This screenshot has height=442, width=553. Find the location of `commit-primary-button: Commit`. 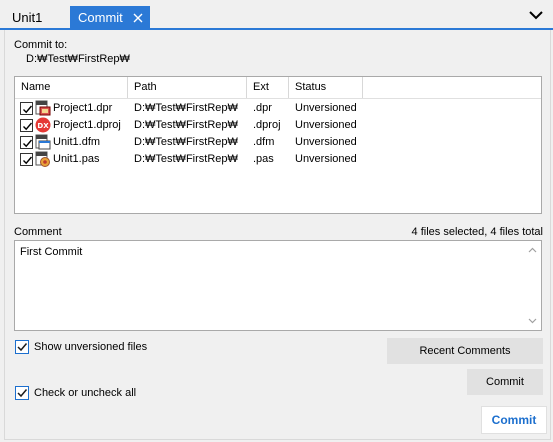

commit-primary-button: Commit is located at coordinates (514, 420).